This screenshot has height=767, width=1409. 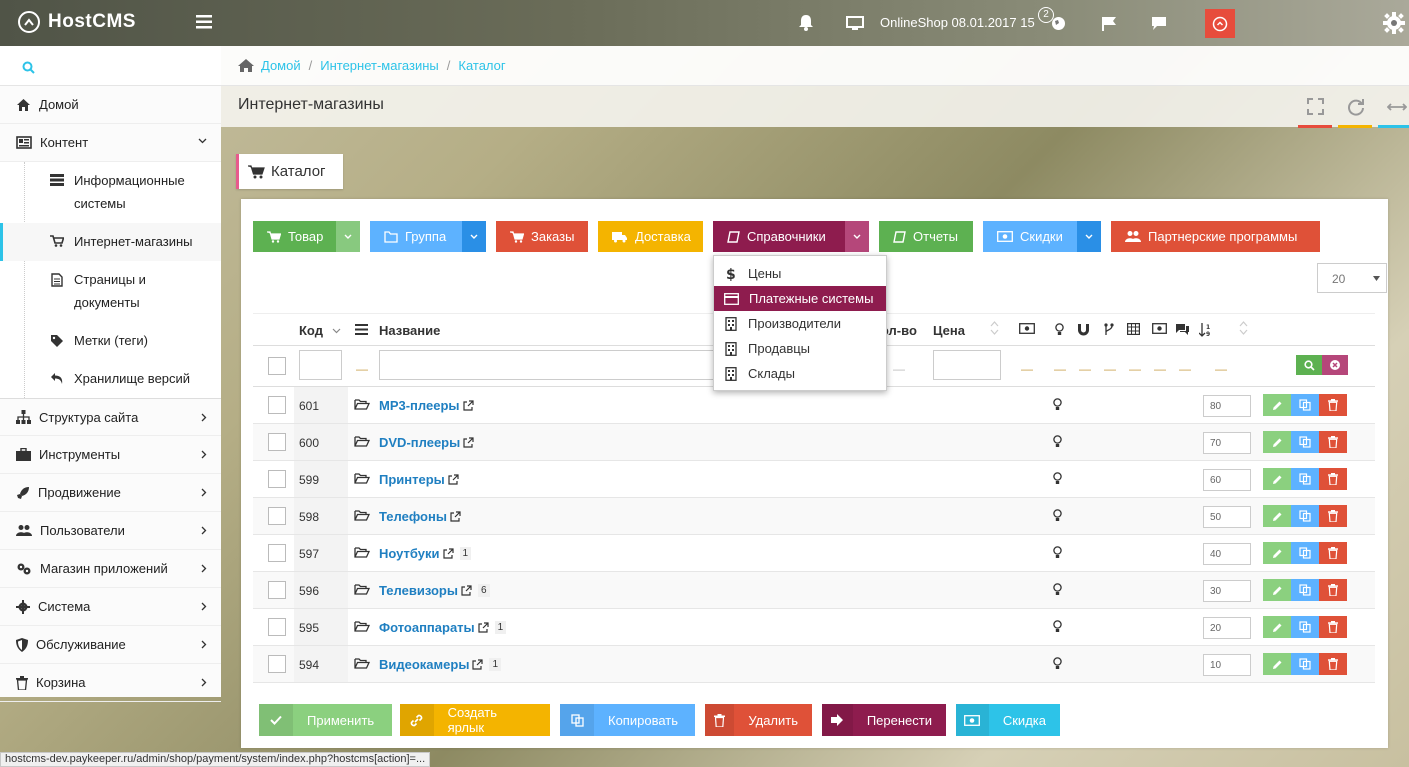 I want to click on create-shortcut-button: Создать ярлык, so click(x=475, y=720).